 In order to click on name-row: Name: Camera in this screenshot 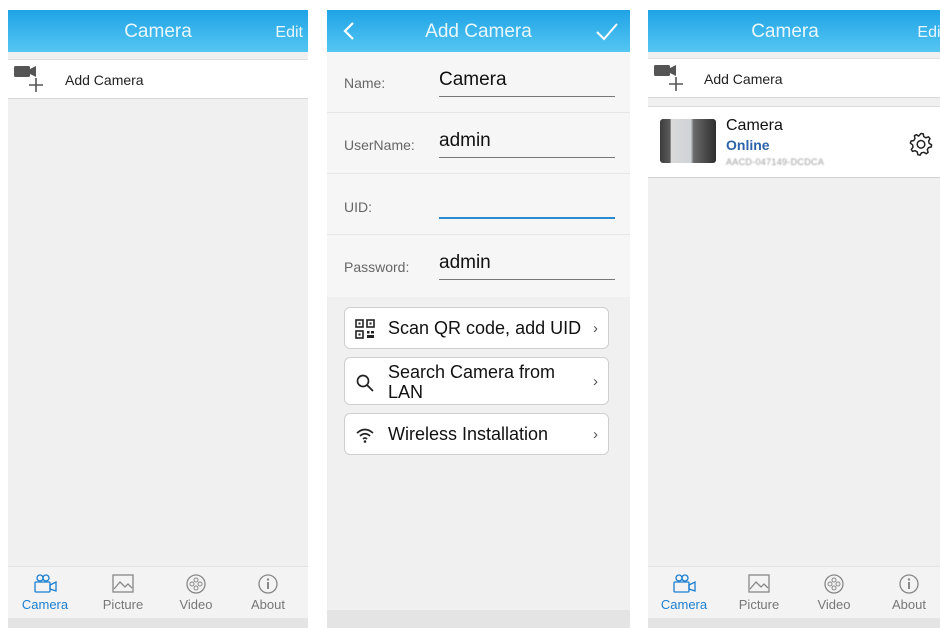, I will do `click(478, 82)`.